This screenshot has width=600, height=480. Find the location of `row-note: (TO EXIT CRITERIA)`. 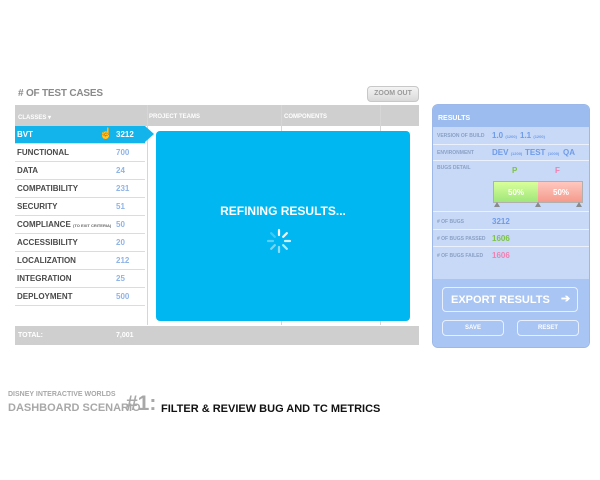

row-note: (TO EXIT CRITERIA) is located at coordinates (92, 225).